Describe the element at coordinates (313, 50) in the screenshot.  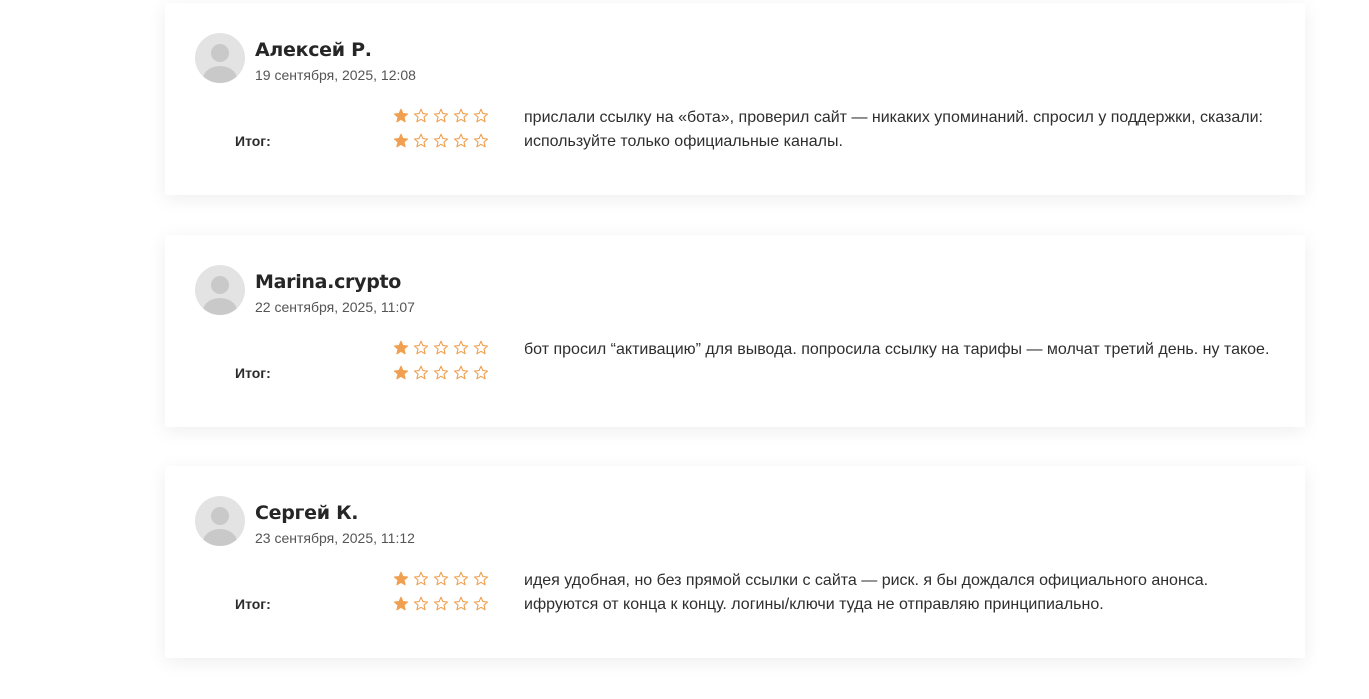
I see `review-author: Алексей Р.` at that location.